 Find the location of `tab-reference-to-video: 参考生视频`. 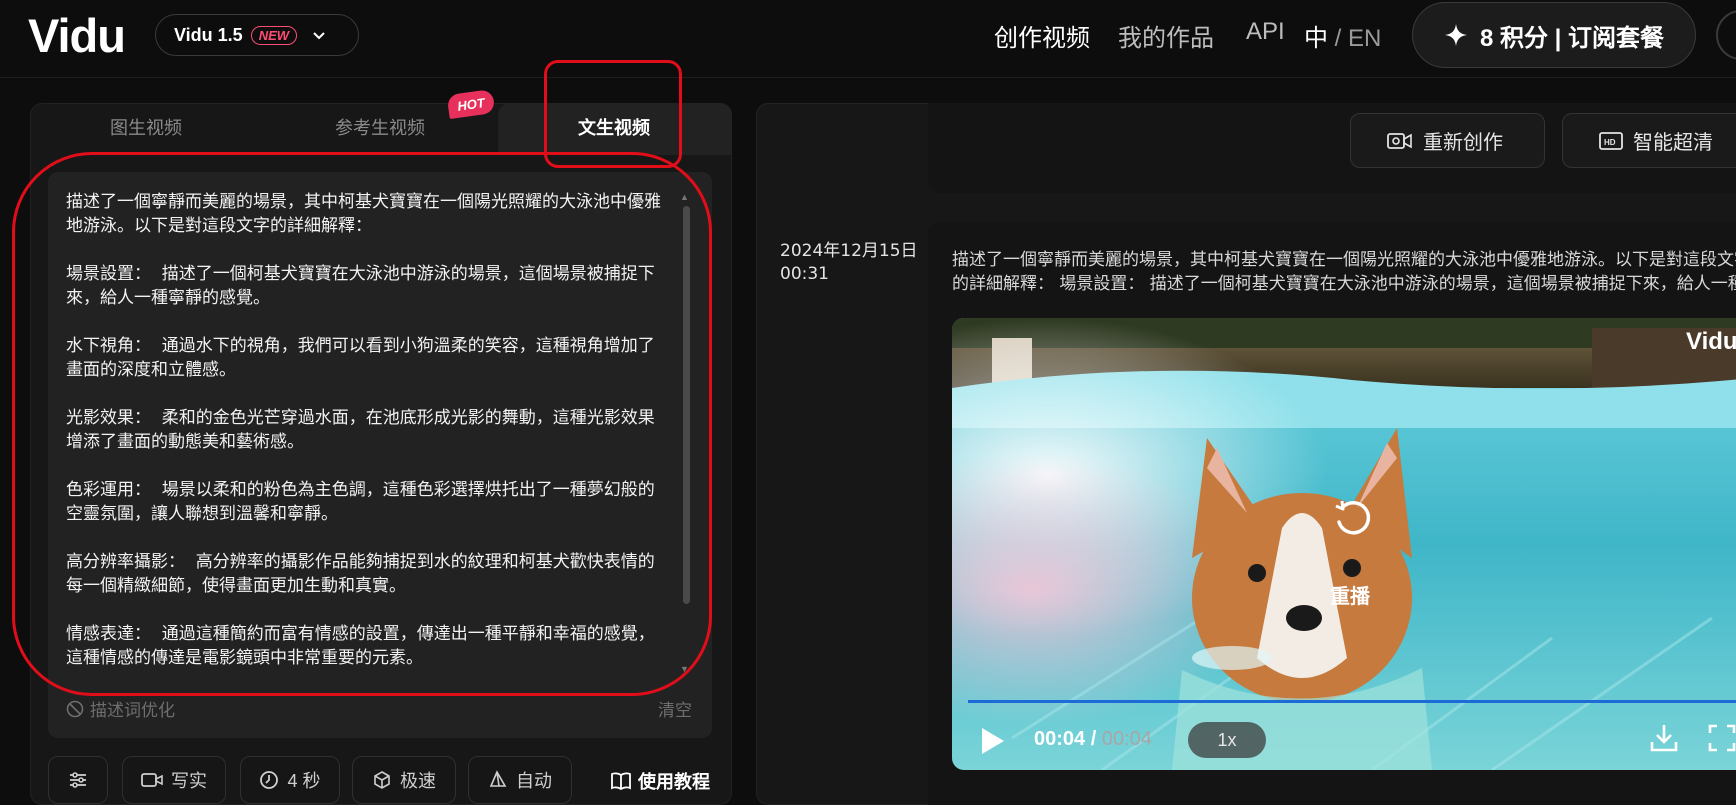

tab-reference-to-video: 参考生视频 is located at coordinates (380, 127).